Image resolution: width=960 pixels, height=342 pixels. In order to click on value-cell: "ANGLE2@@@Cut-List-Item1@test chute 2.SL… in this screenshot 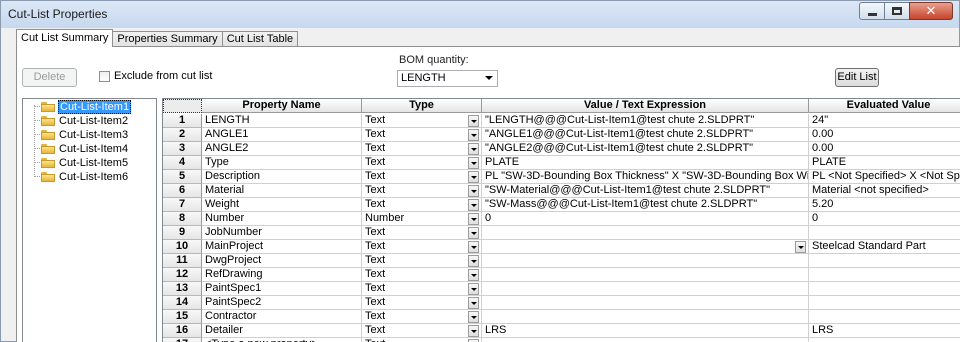, I will do `click(645, 149)`.